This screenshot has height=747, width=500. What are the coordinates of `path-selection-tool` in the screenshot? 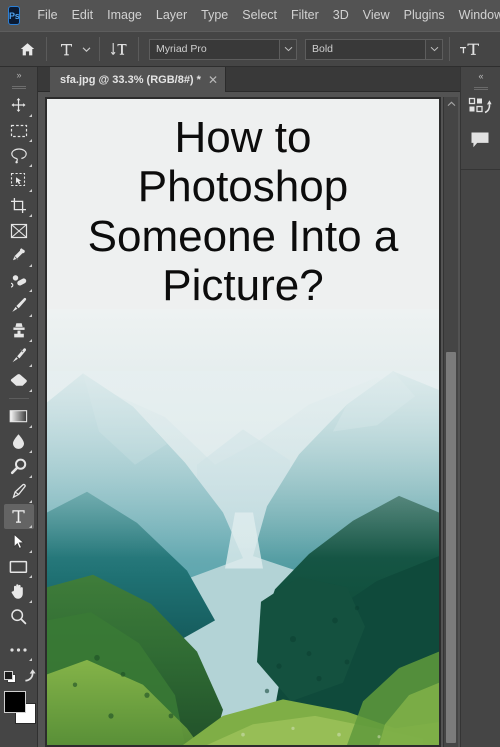 It's located at (19, 541).